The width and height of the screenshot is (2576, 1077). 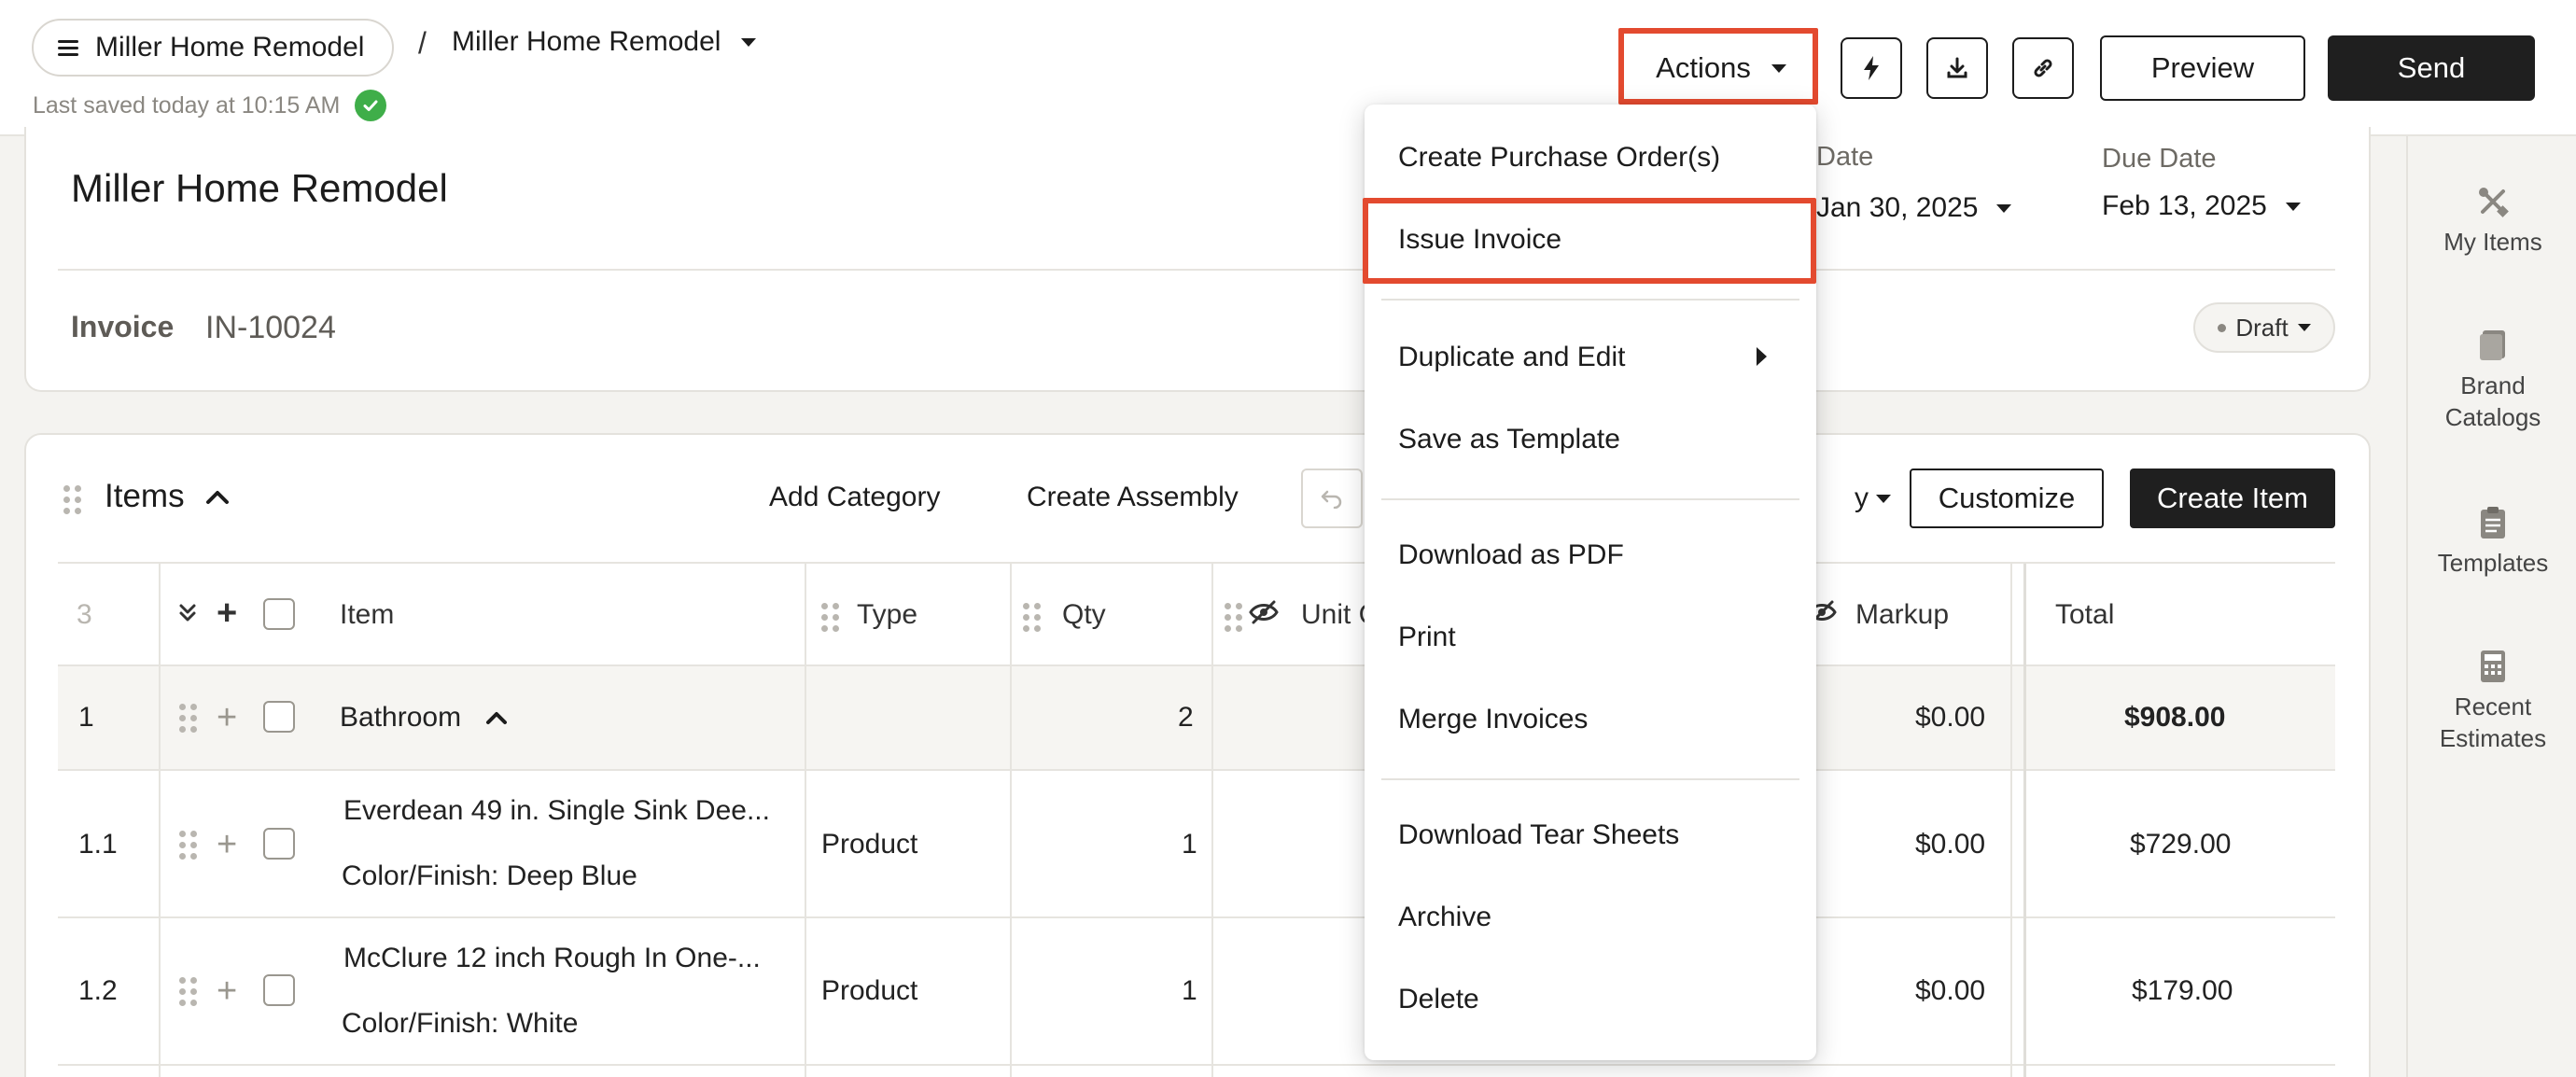 What do you see at coordinates (1196, 270) in the screenshot?
I see `header-divider` at bounding box center [1196, 270].